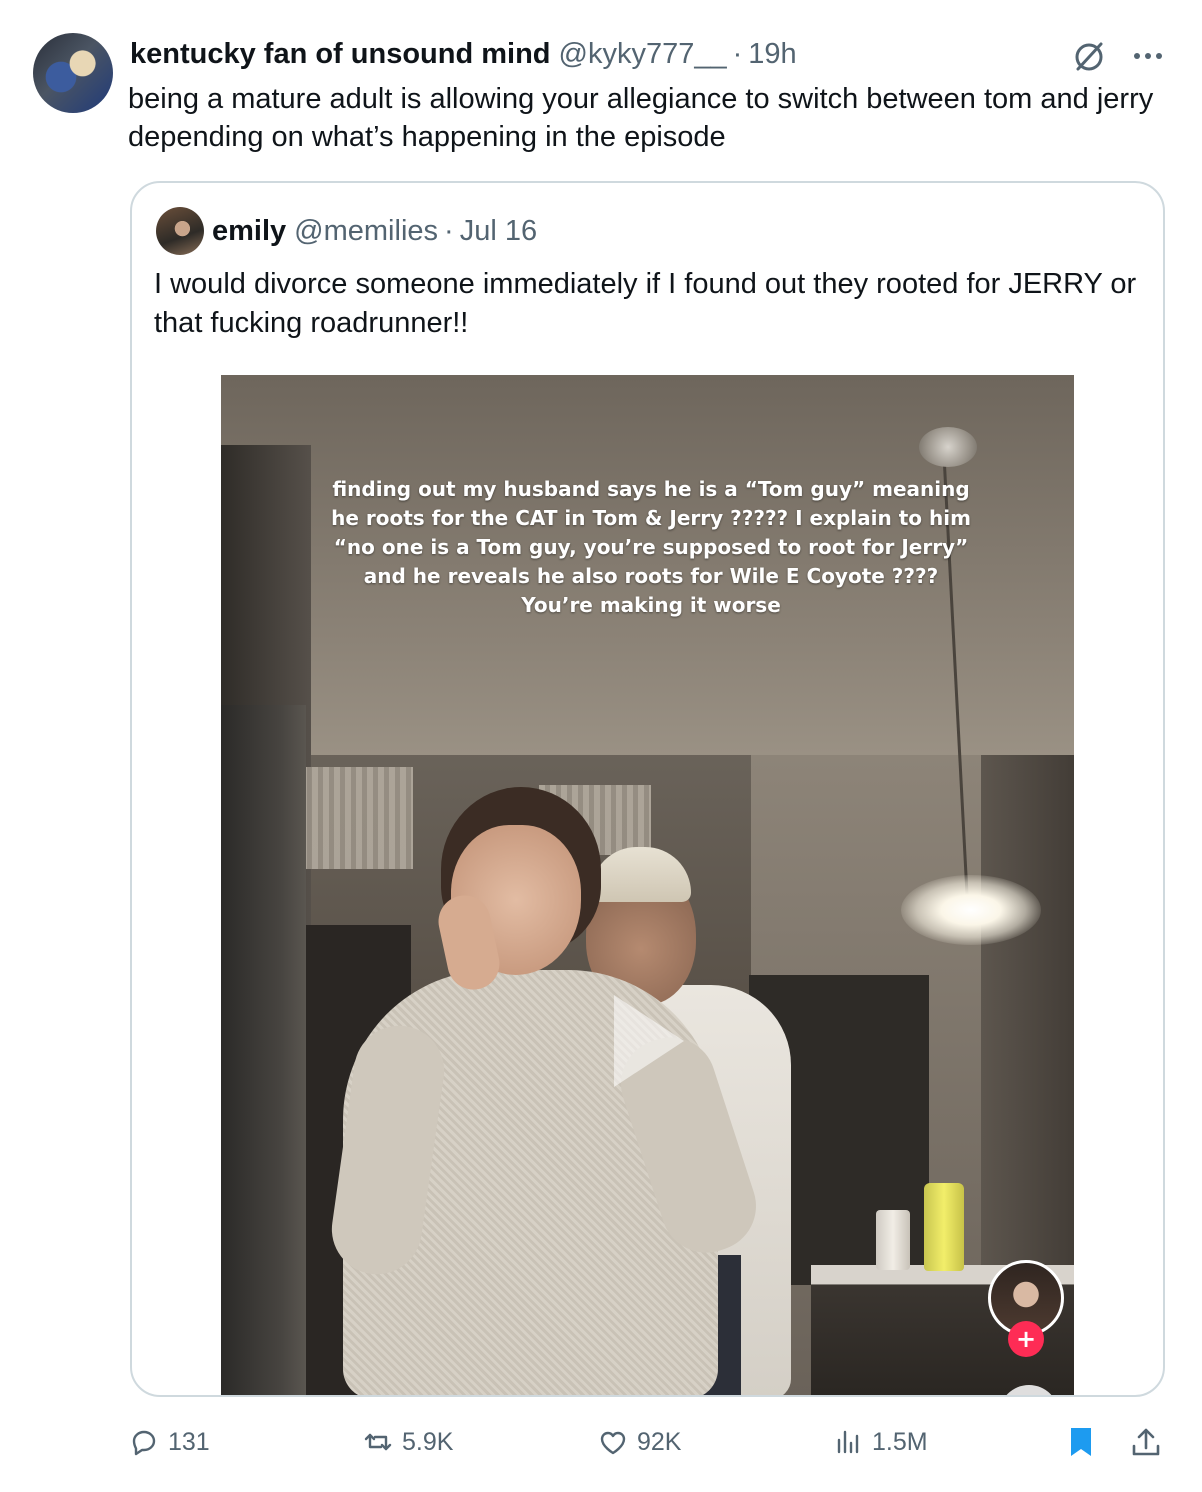 The width and height of the screenshot is (1202, 1492). I want to click on repost-button: 5.9K, so click(407, 1442).